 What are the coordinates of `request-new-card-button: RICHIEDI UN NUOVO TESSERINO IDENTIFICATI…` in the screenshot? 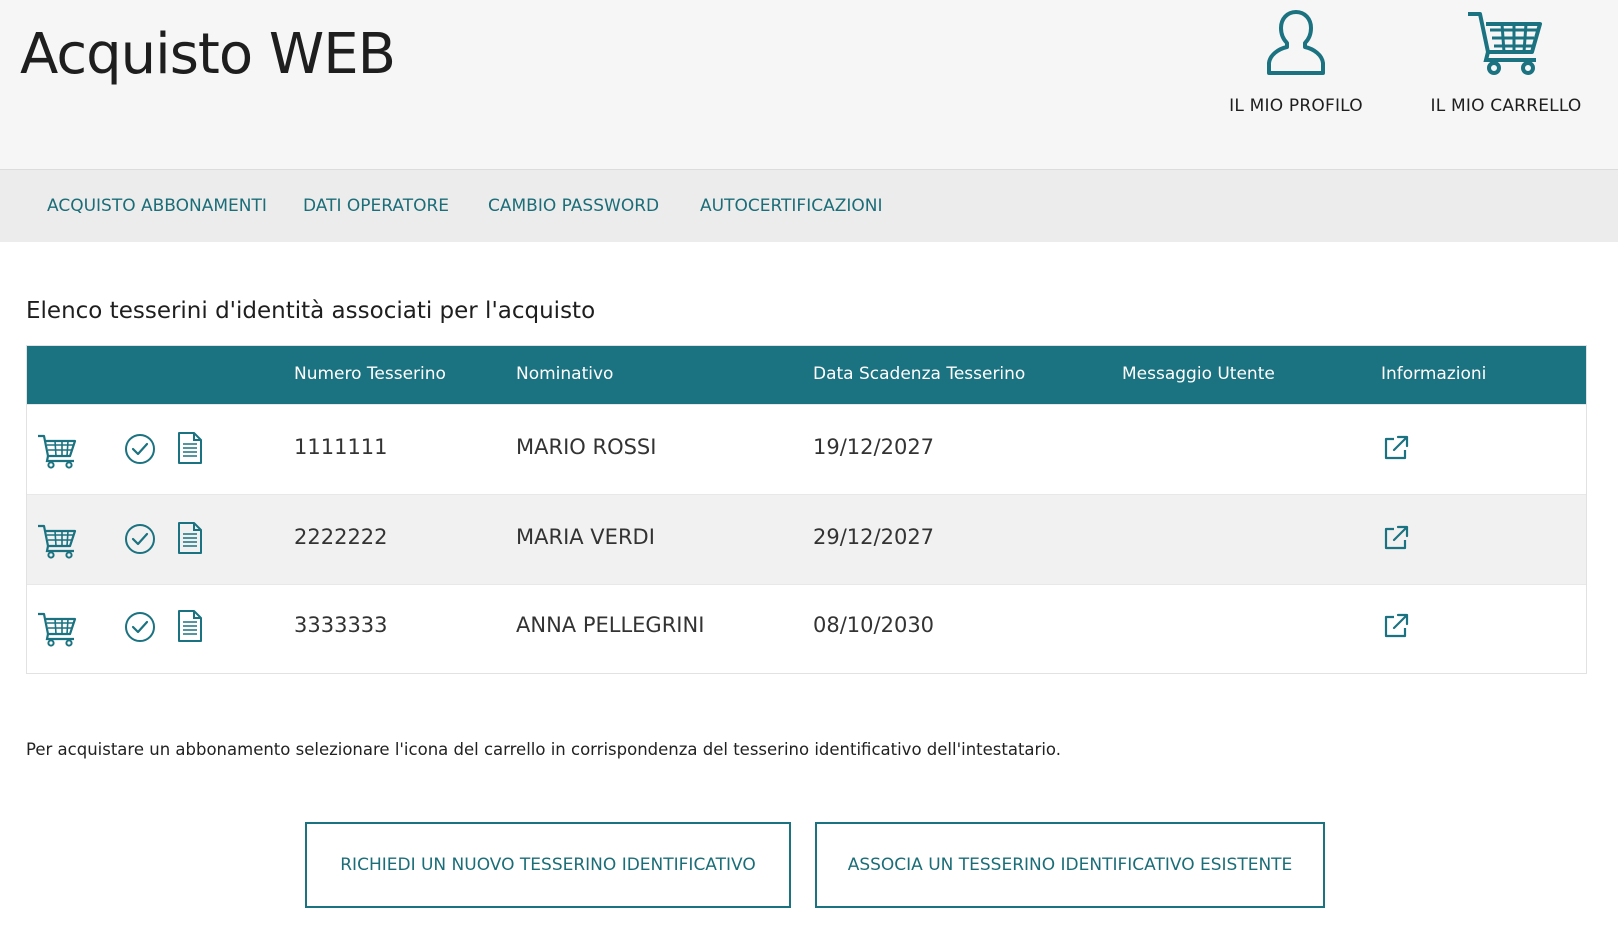 It's located at (548, 865).